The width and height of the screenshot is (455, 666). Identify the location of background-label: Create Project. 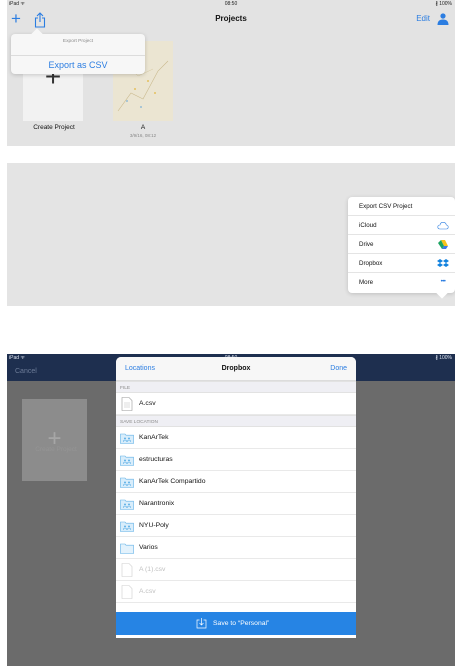
(56, 449).